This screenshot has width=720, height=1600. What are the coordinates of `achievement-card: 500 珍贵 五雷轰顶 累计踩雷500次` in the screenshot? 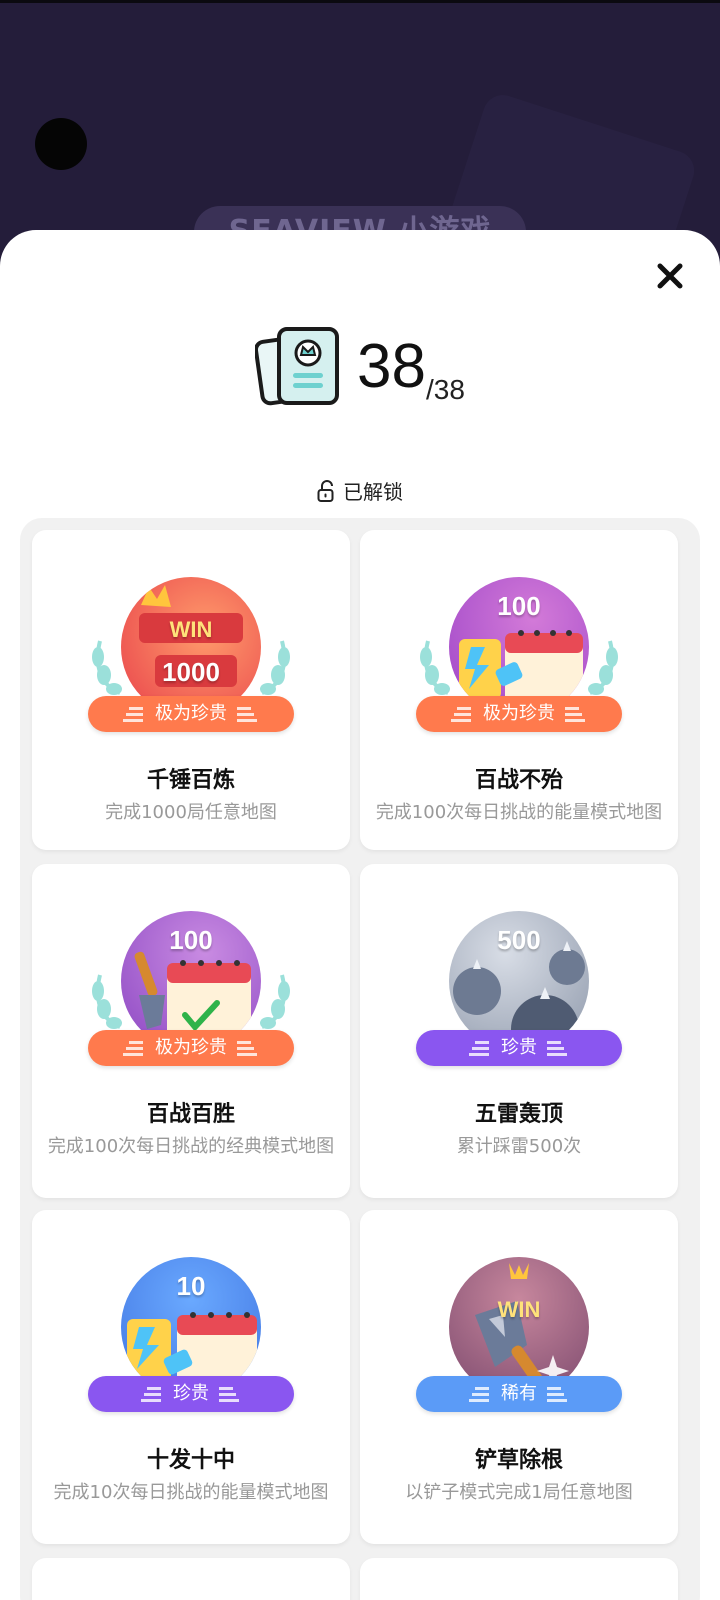 It's located at (519, 1031).